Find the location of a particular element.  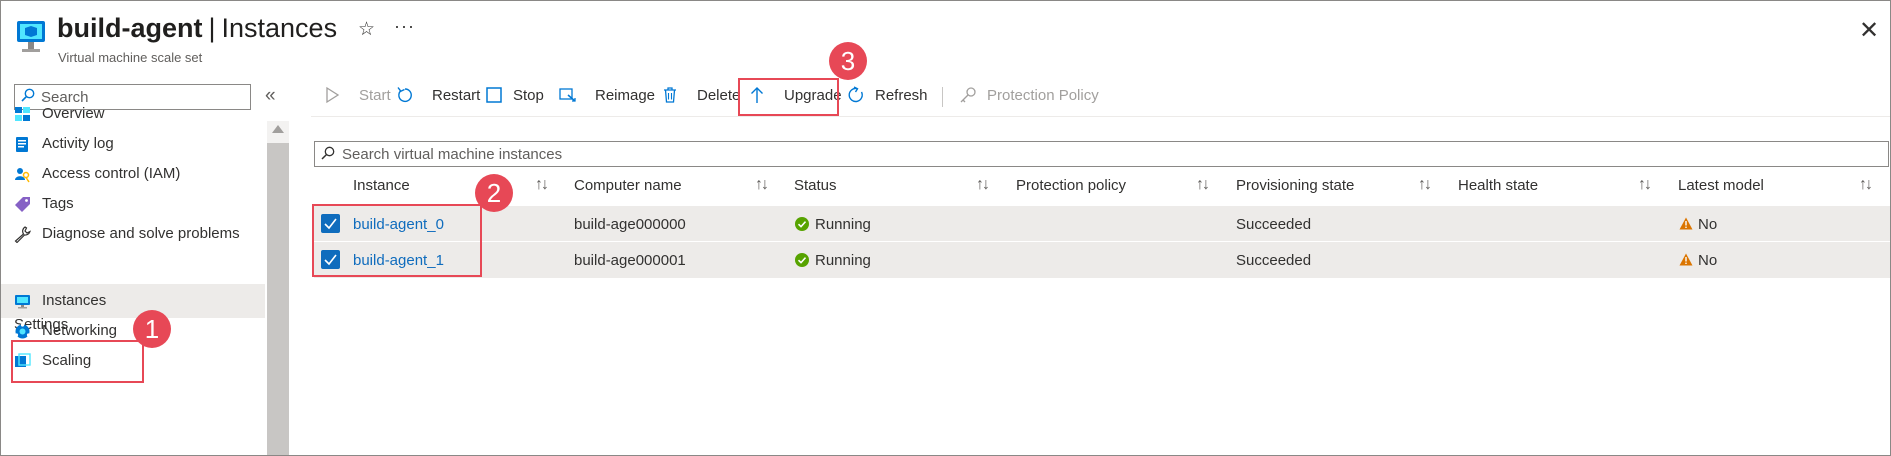

search-icon is located at coordinates (328, 153).